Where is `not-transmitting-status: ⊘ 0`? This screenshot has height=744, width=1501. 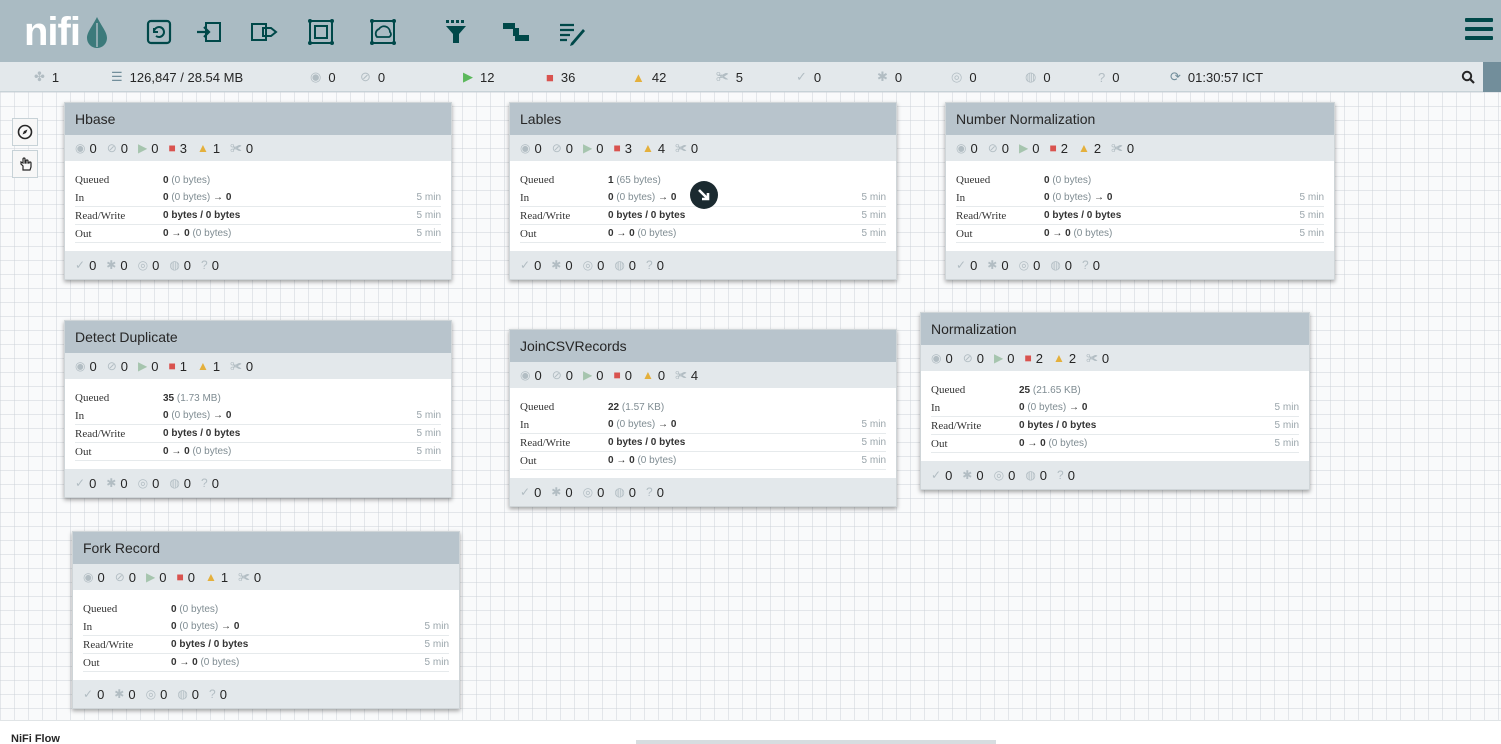
not-transmitting-status: ⊘ 0 is located at coordinates (373, 77).